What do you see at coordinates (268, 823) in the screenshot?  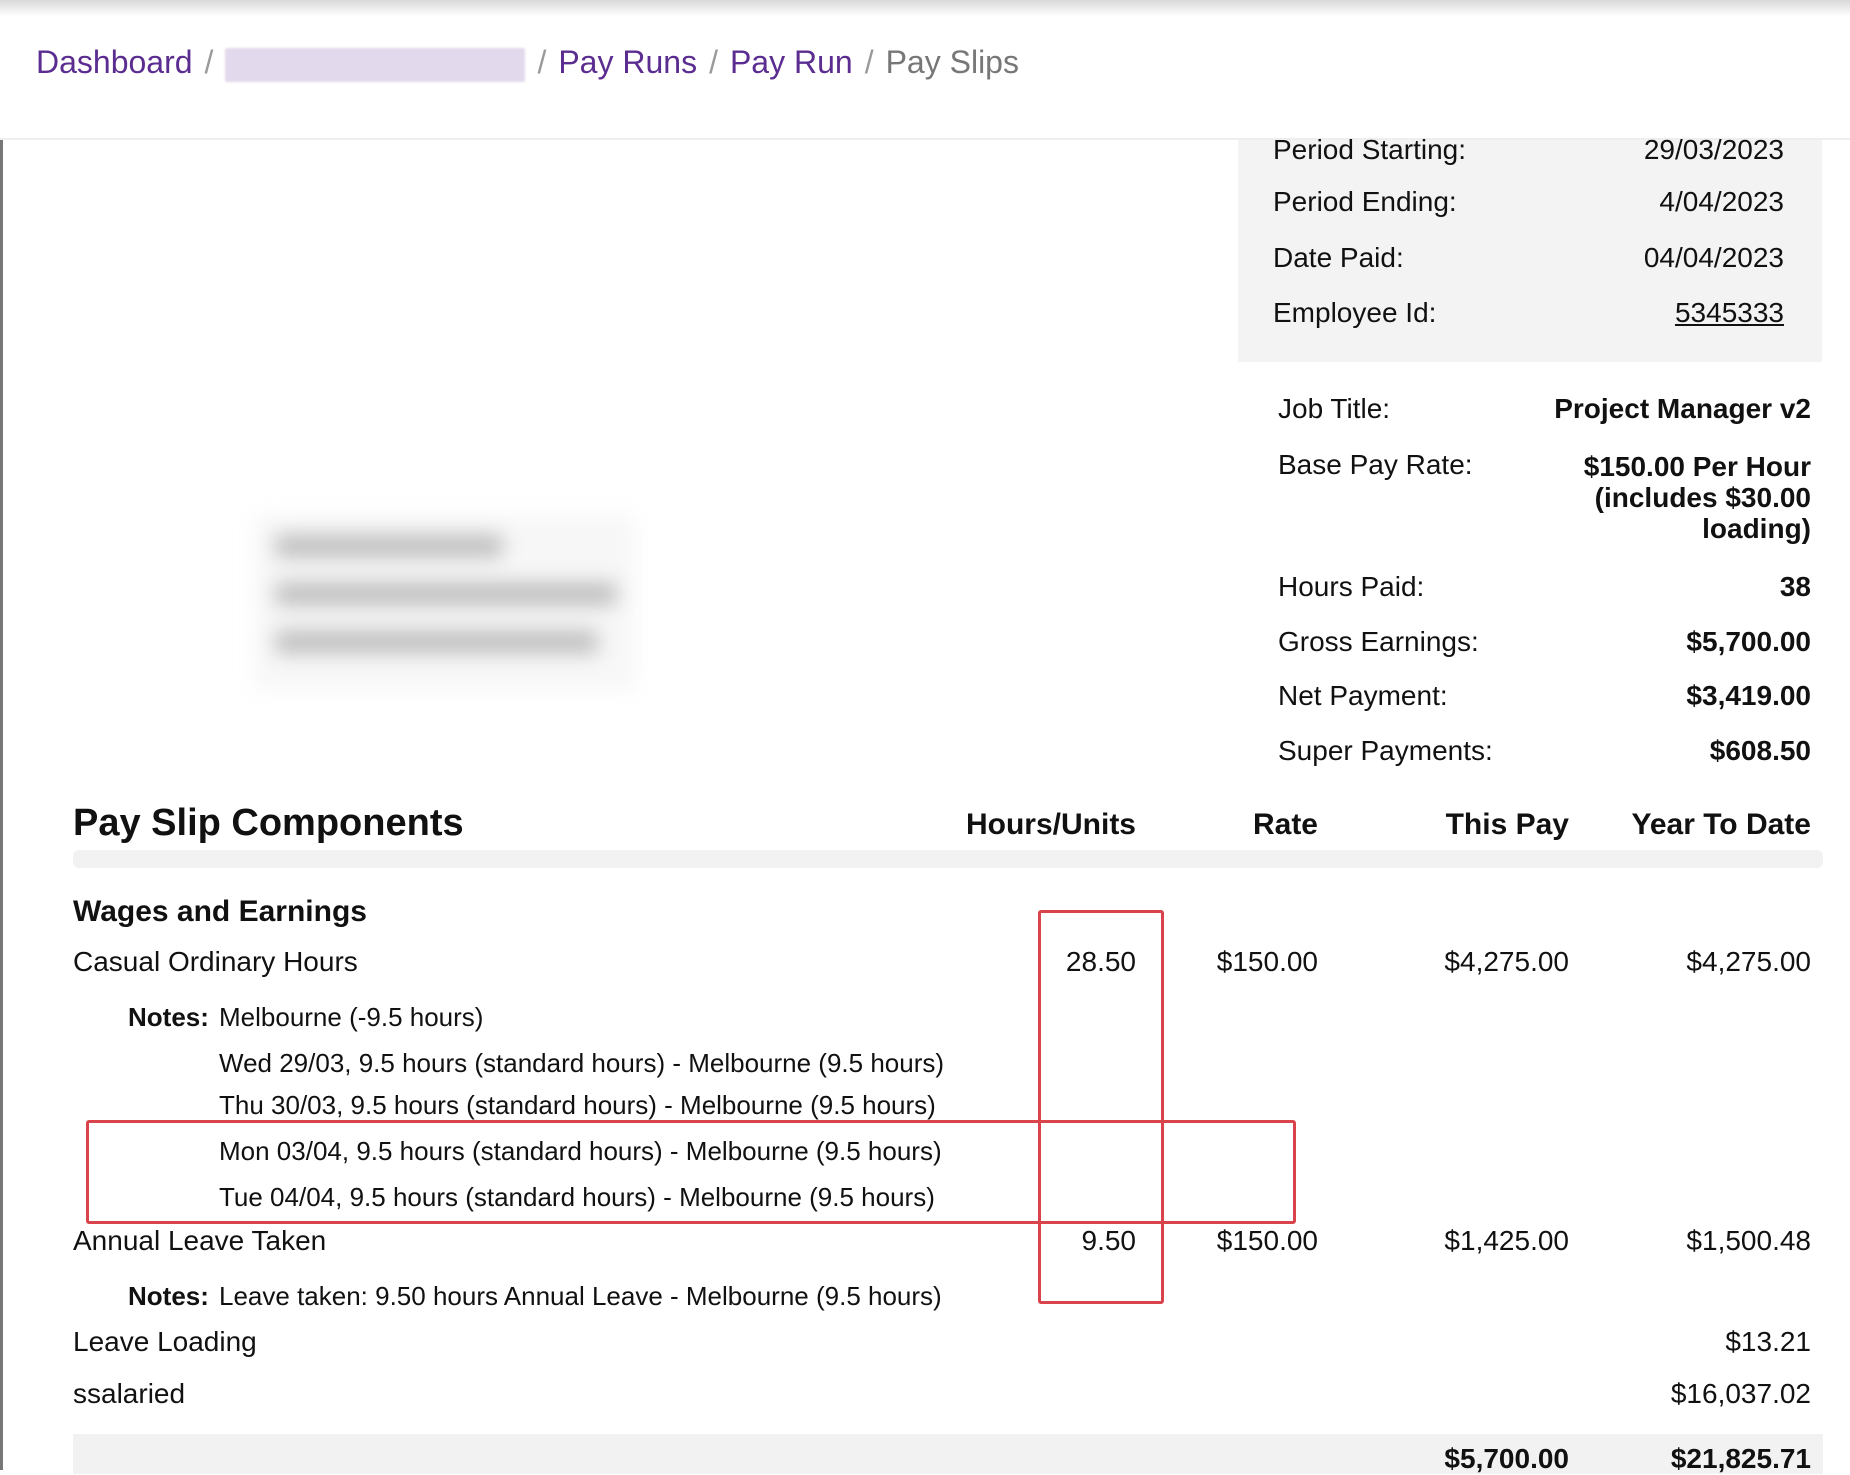 I see `components-title: Pay Slip Components` at bounding box center [268, 823].